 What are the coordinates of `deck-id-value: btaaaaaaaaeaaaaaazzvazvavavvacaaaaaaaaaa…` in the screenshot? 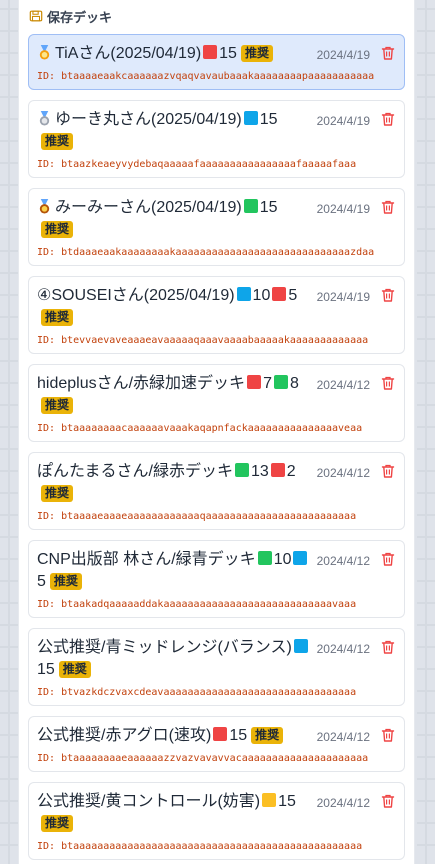 It's located at (215, 758).